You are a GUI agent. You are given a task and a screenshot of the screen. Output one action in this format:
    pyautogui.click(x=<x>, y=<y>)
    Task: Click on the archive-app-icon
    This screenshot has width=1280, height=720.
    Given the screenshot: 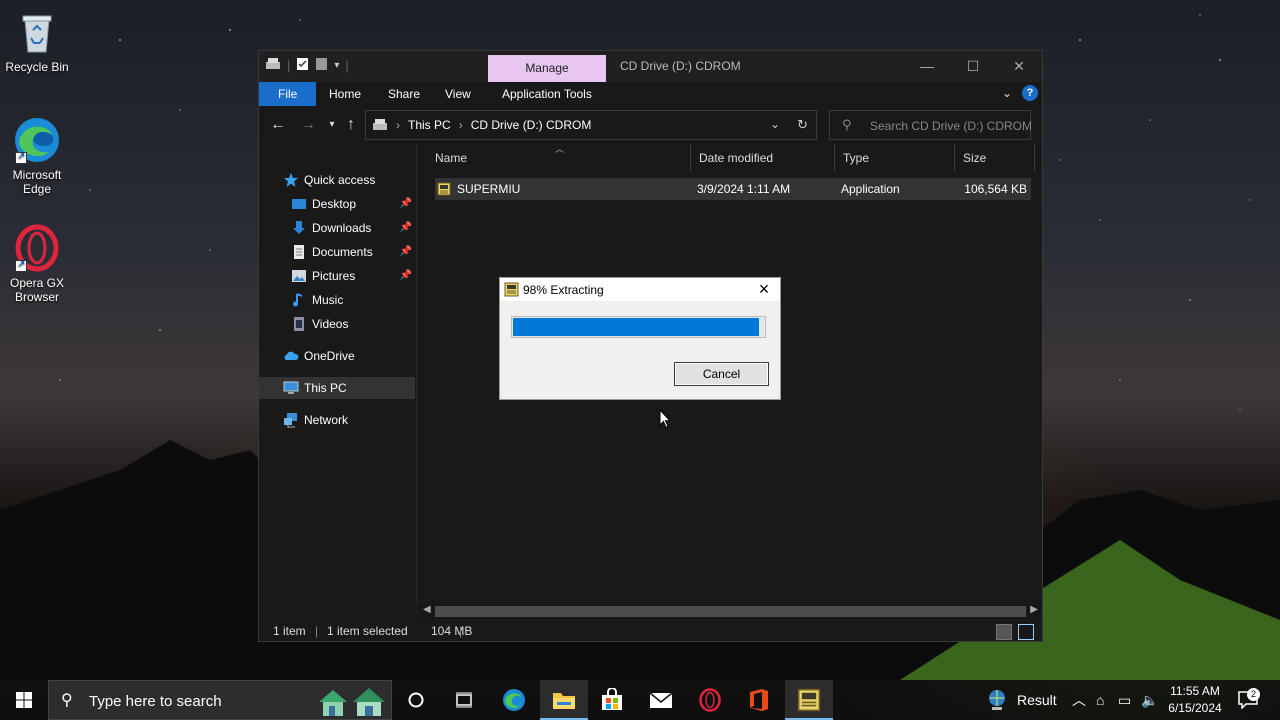 What is the action you would take?
    pyautogui.click(x=809, y=700)
    